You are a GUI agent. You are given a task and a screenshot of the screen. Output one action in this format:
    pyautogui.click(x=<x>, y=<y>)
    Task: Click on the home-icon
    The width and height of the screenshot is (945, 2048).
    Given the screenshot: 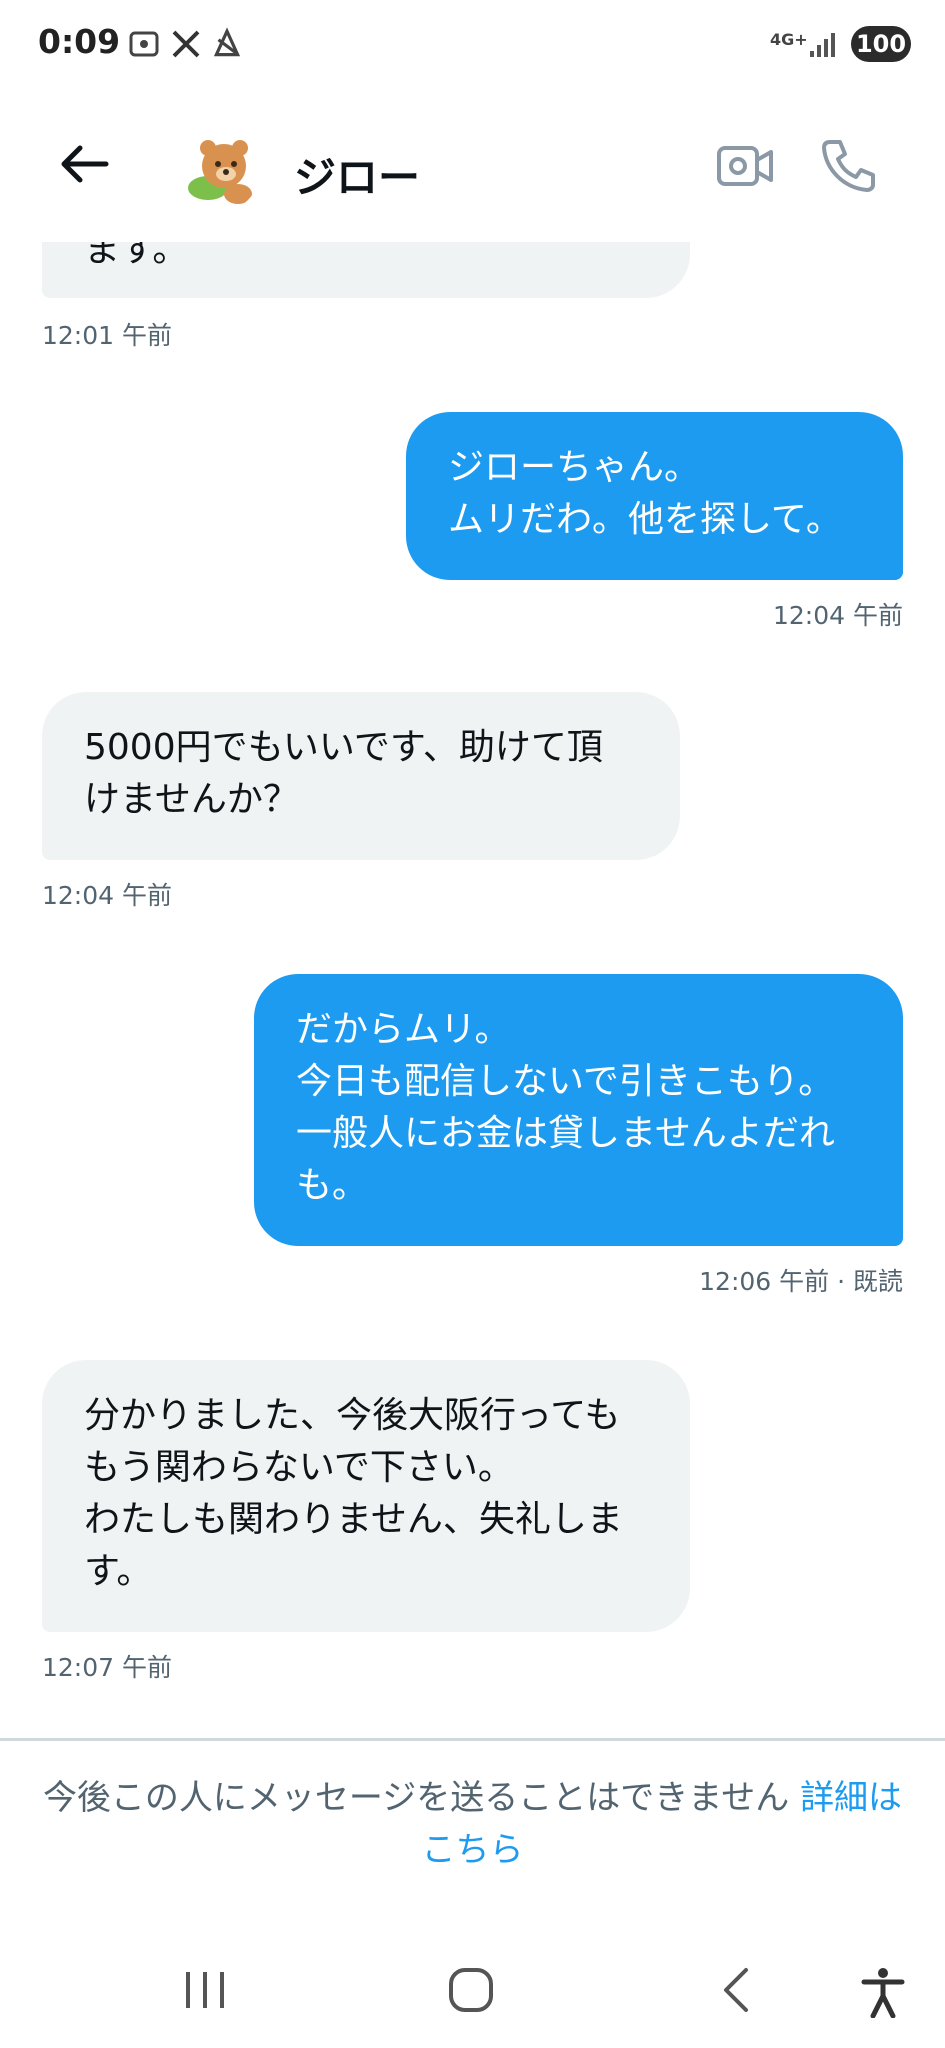 What is the action you would take?
    pyautogui.click(x=471, y=1990)
    